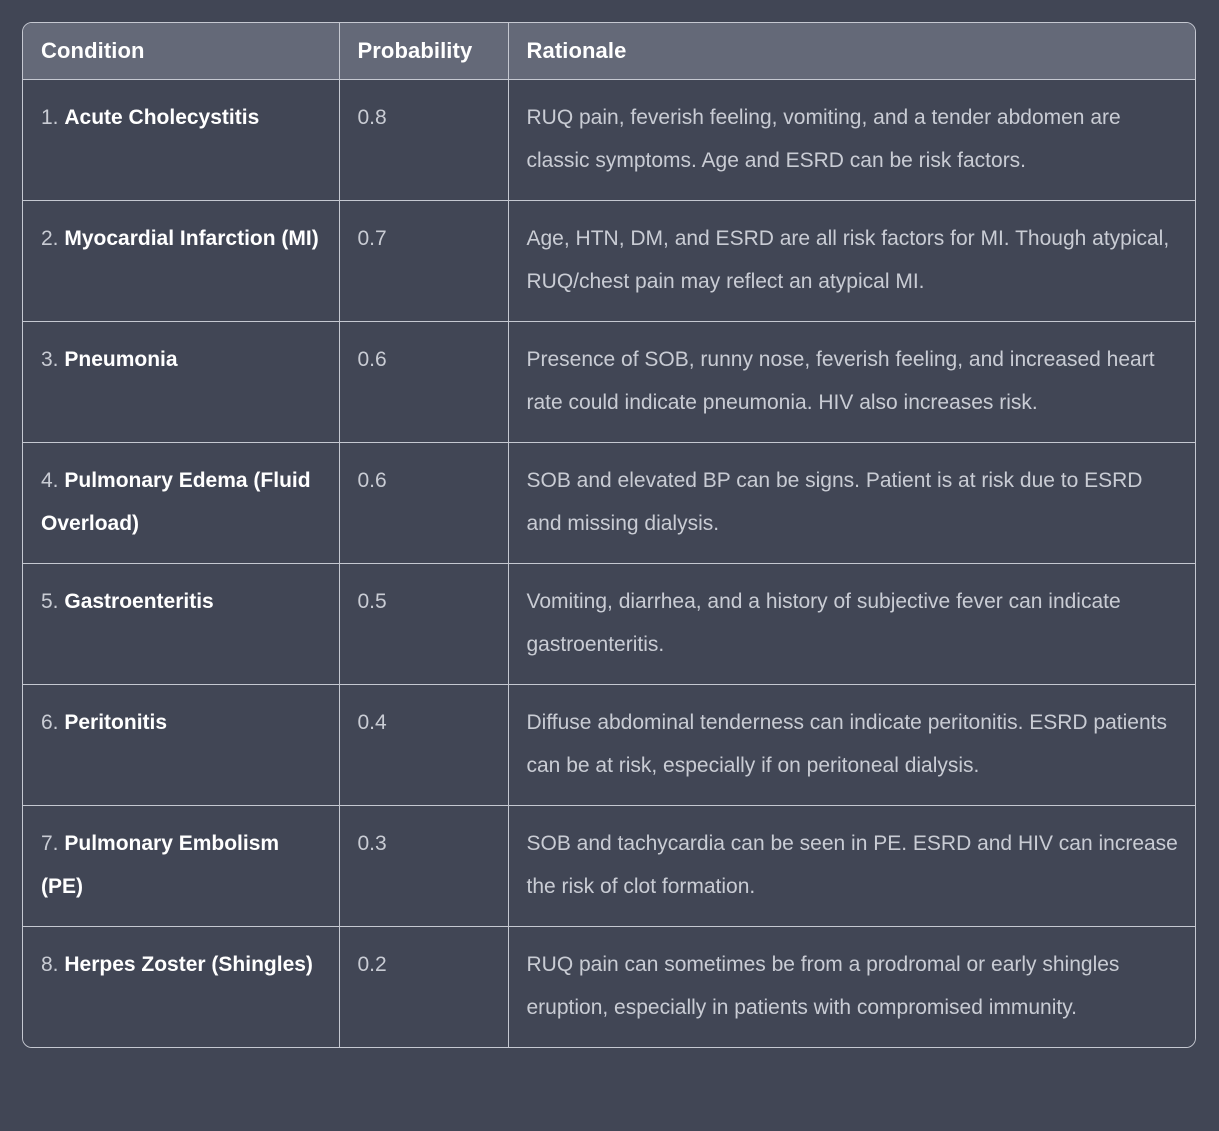 This screenshot has height=1131, width=1219. What do you see at coordinates (176, 501) in the screenshot?
I see `condition-name: Pulmonary Edema (Fluid Overload)` at bounding box center [176, 501].